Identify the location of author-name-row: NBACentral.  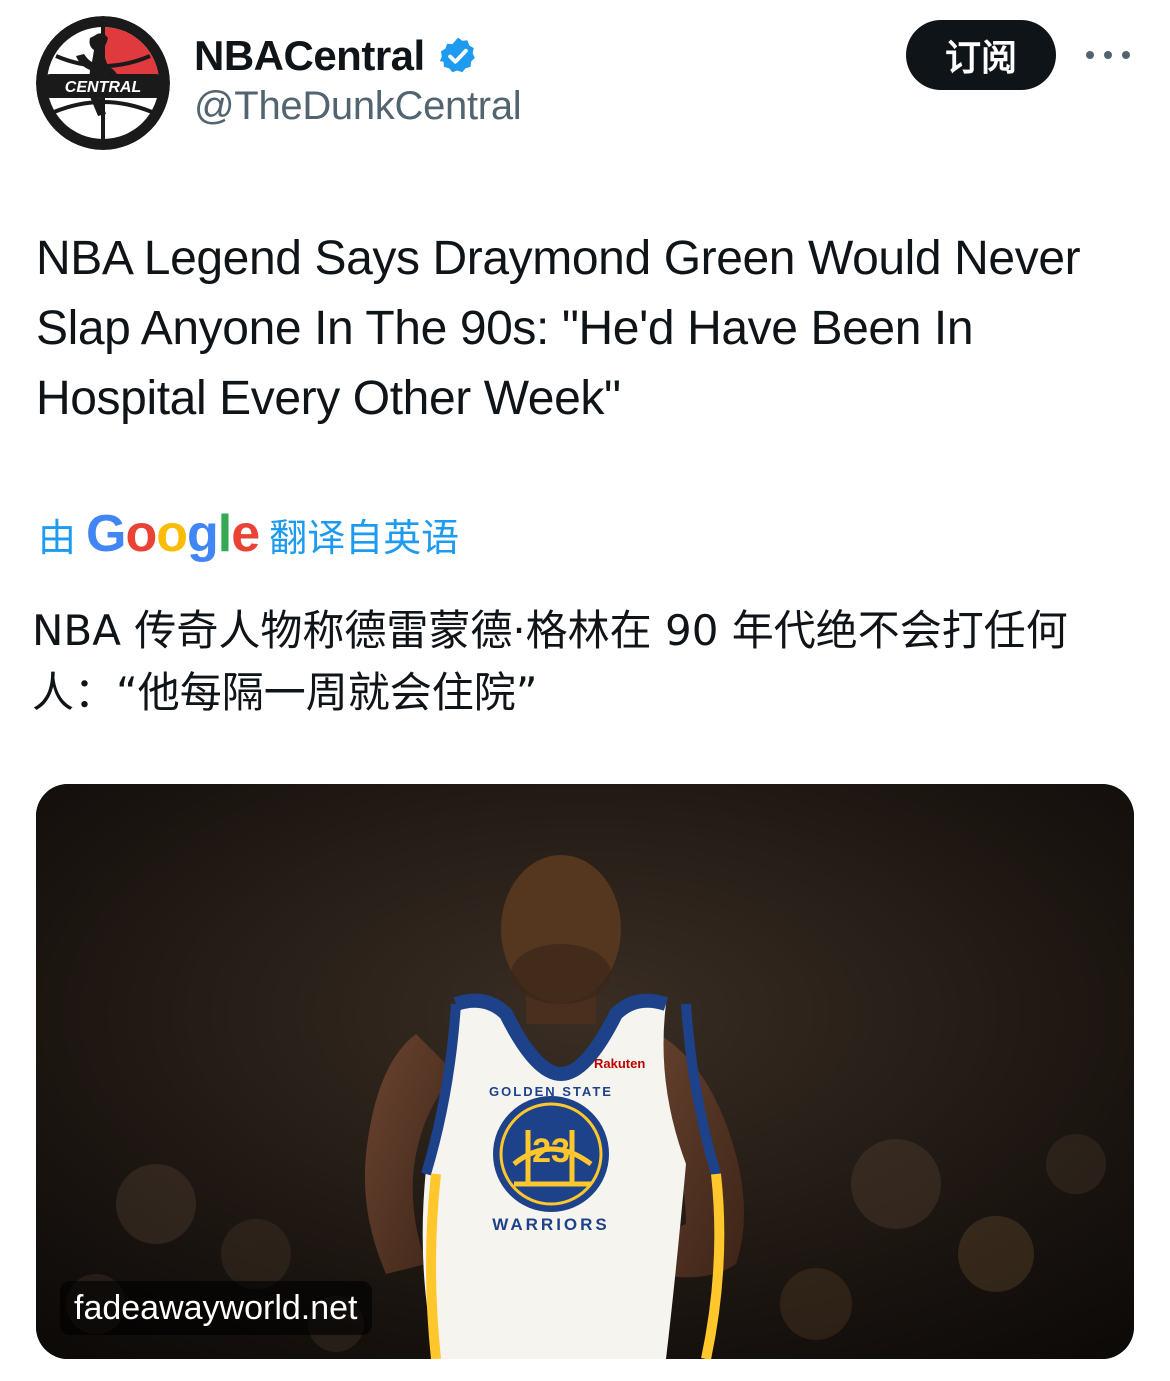
(336, 56).